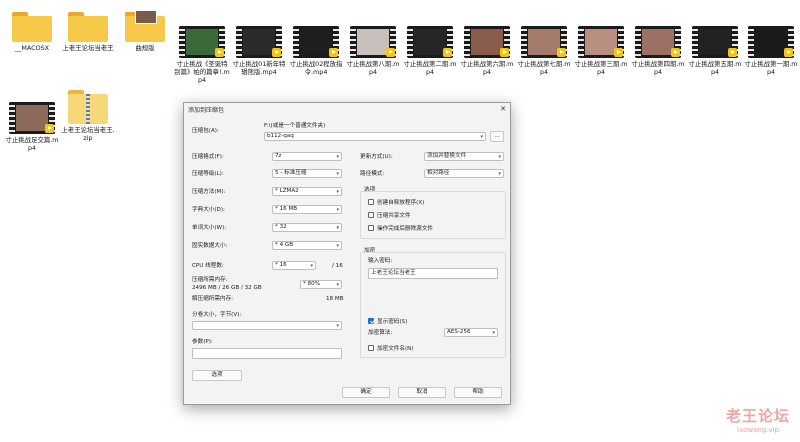 Image resolution: width=800 pixels, height=442 pixels. Describe the element at coordinates (478, 392) in the screenshot. I see `help-button: 帮助` at that location.